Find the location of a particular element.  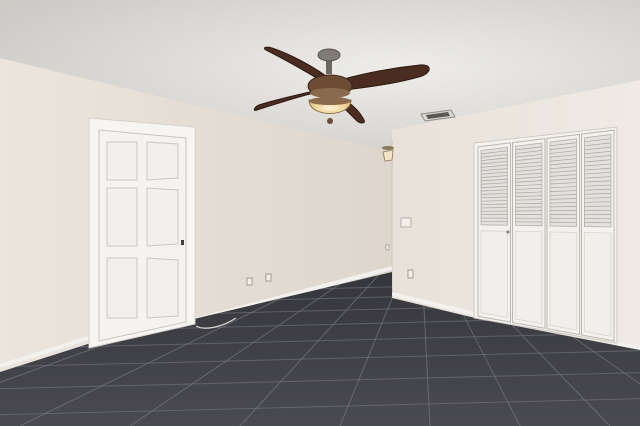

fan-light-rim is located at coordinates (330, 101).